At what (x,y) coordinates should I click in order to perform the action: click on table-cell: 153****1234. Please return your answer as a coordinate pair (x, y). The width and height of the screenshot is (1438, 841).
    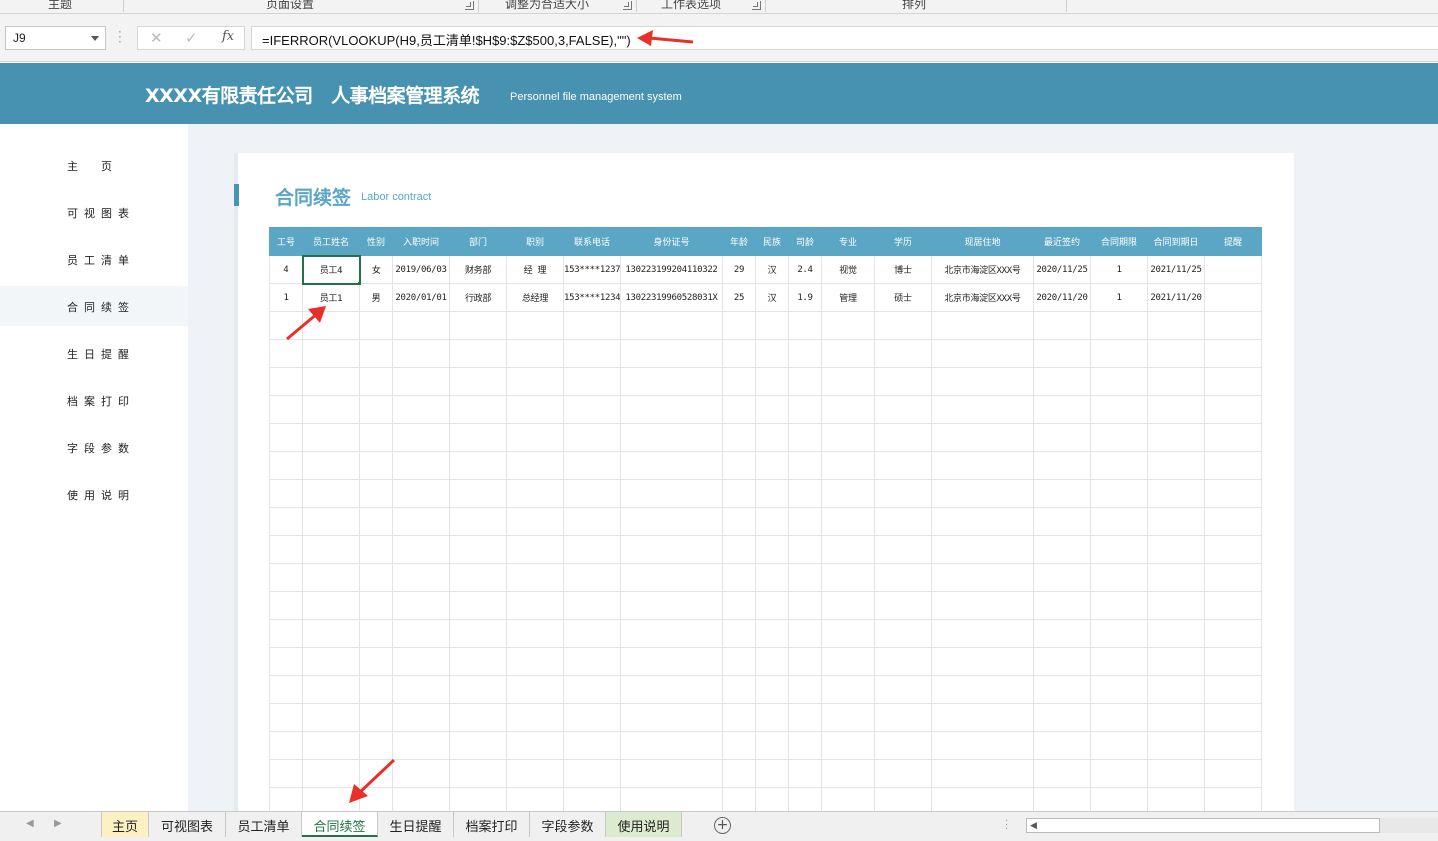
    Looking at the image, I should click on (592, 297).